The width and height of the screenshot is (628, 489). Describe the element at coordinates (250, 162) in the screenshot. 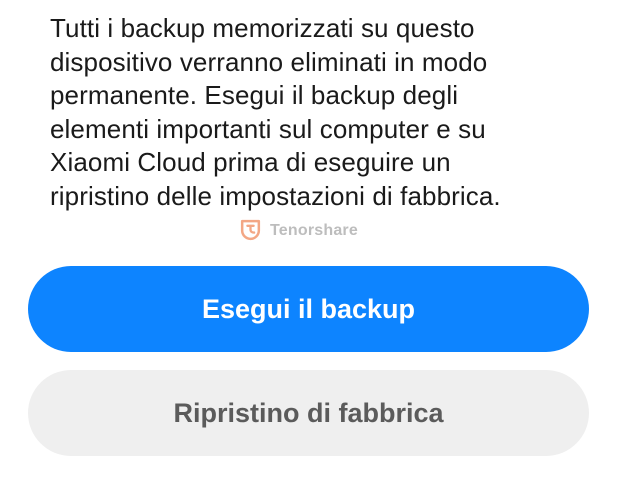

I see `message-line: Xiaomi Cloud prima di eseguire un` at that location.